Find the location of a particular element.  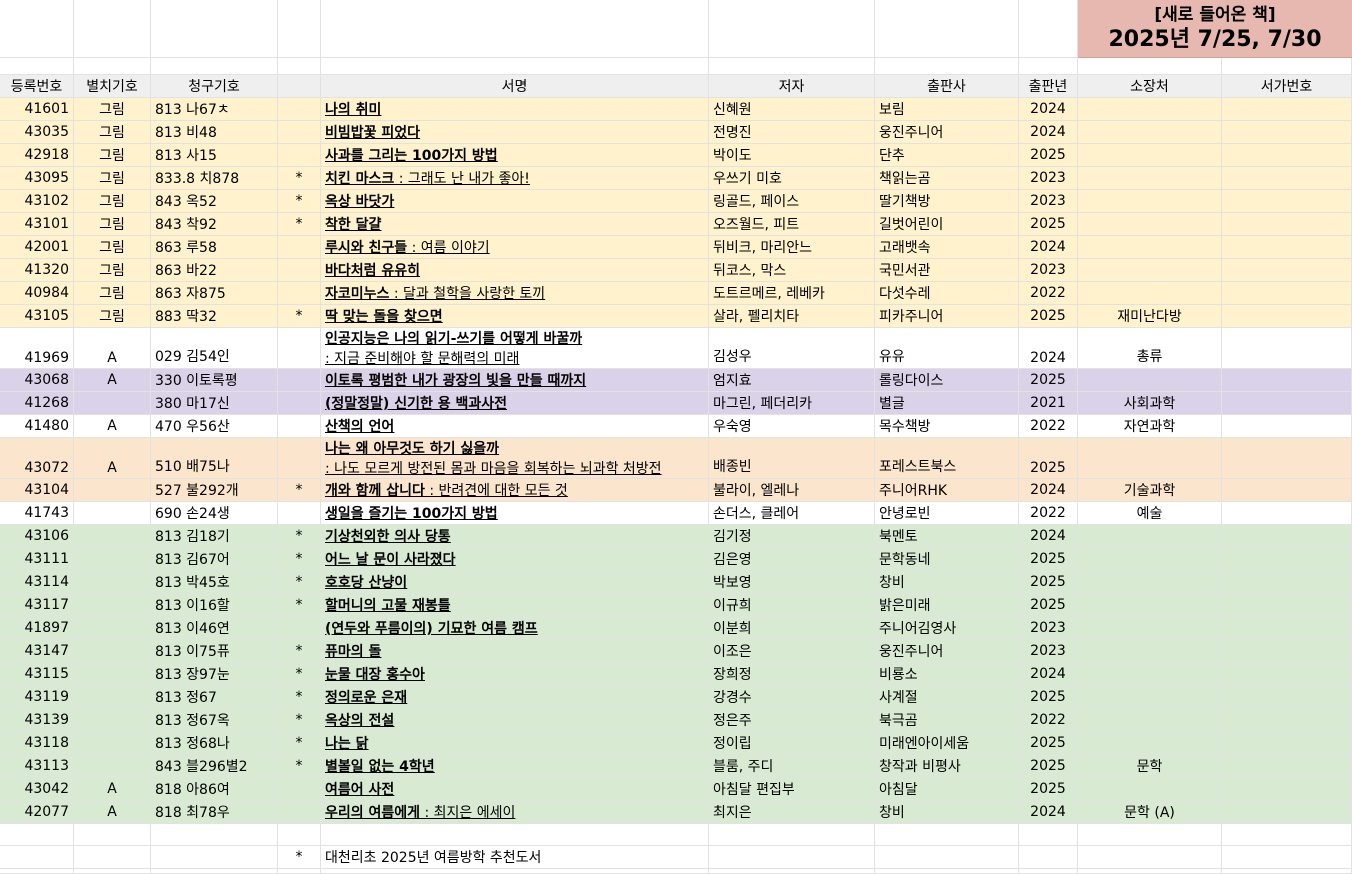

pub-year: 2023 is located at coordinates (1048, 178).